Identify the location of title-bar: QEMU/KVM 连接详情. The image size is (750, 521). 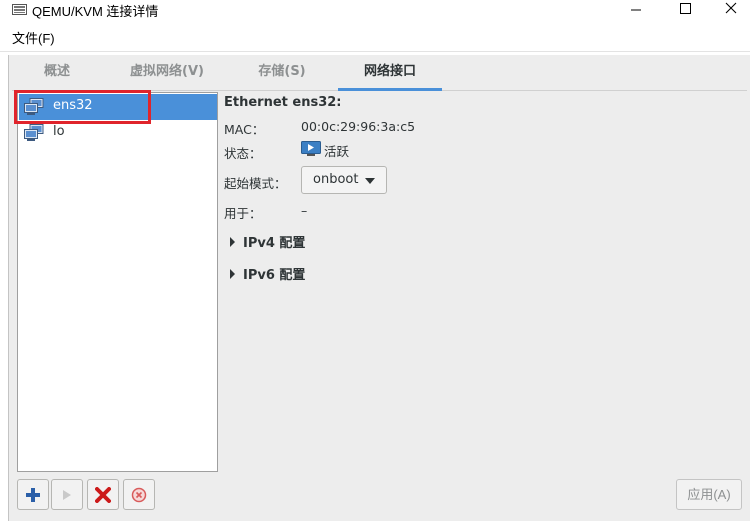
(375, 10).